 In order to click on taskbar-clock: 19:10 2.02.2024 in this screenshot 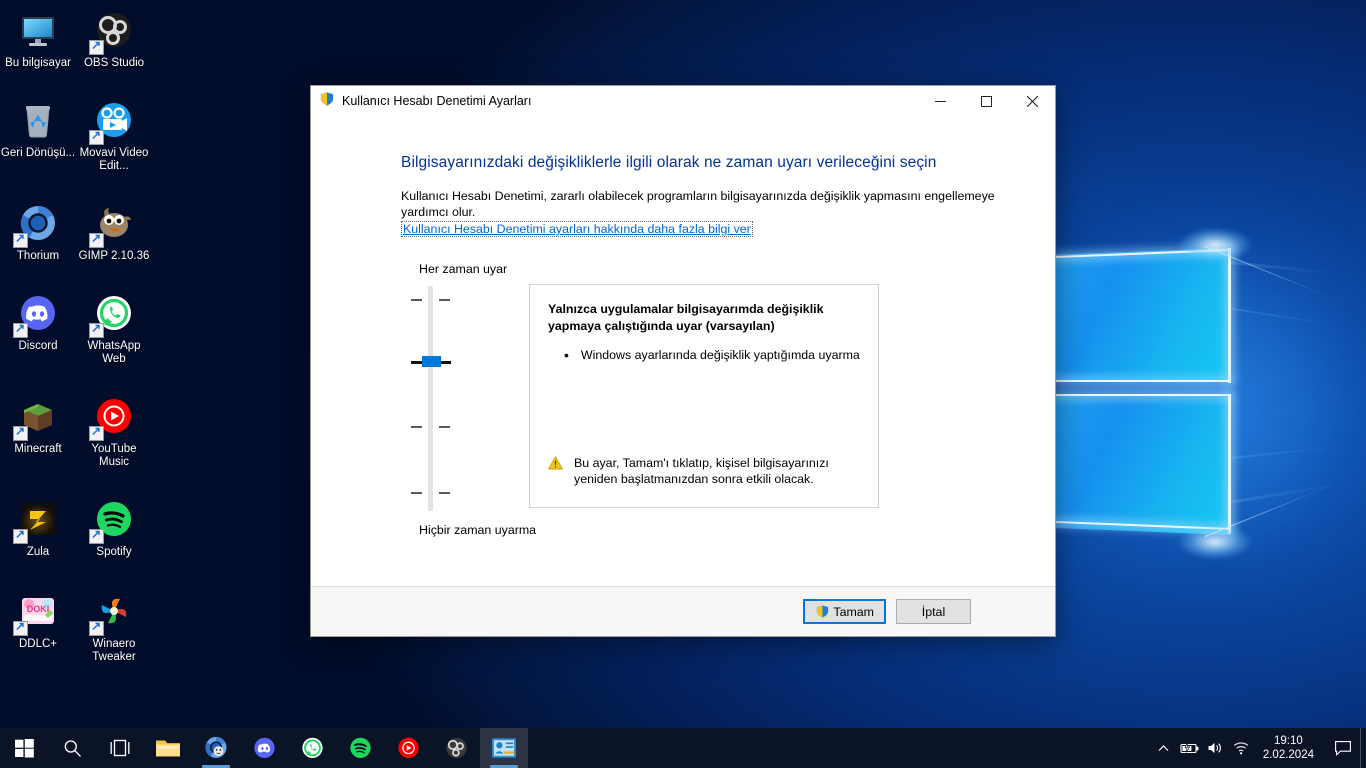, I will do `click(1290, 748)`.